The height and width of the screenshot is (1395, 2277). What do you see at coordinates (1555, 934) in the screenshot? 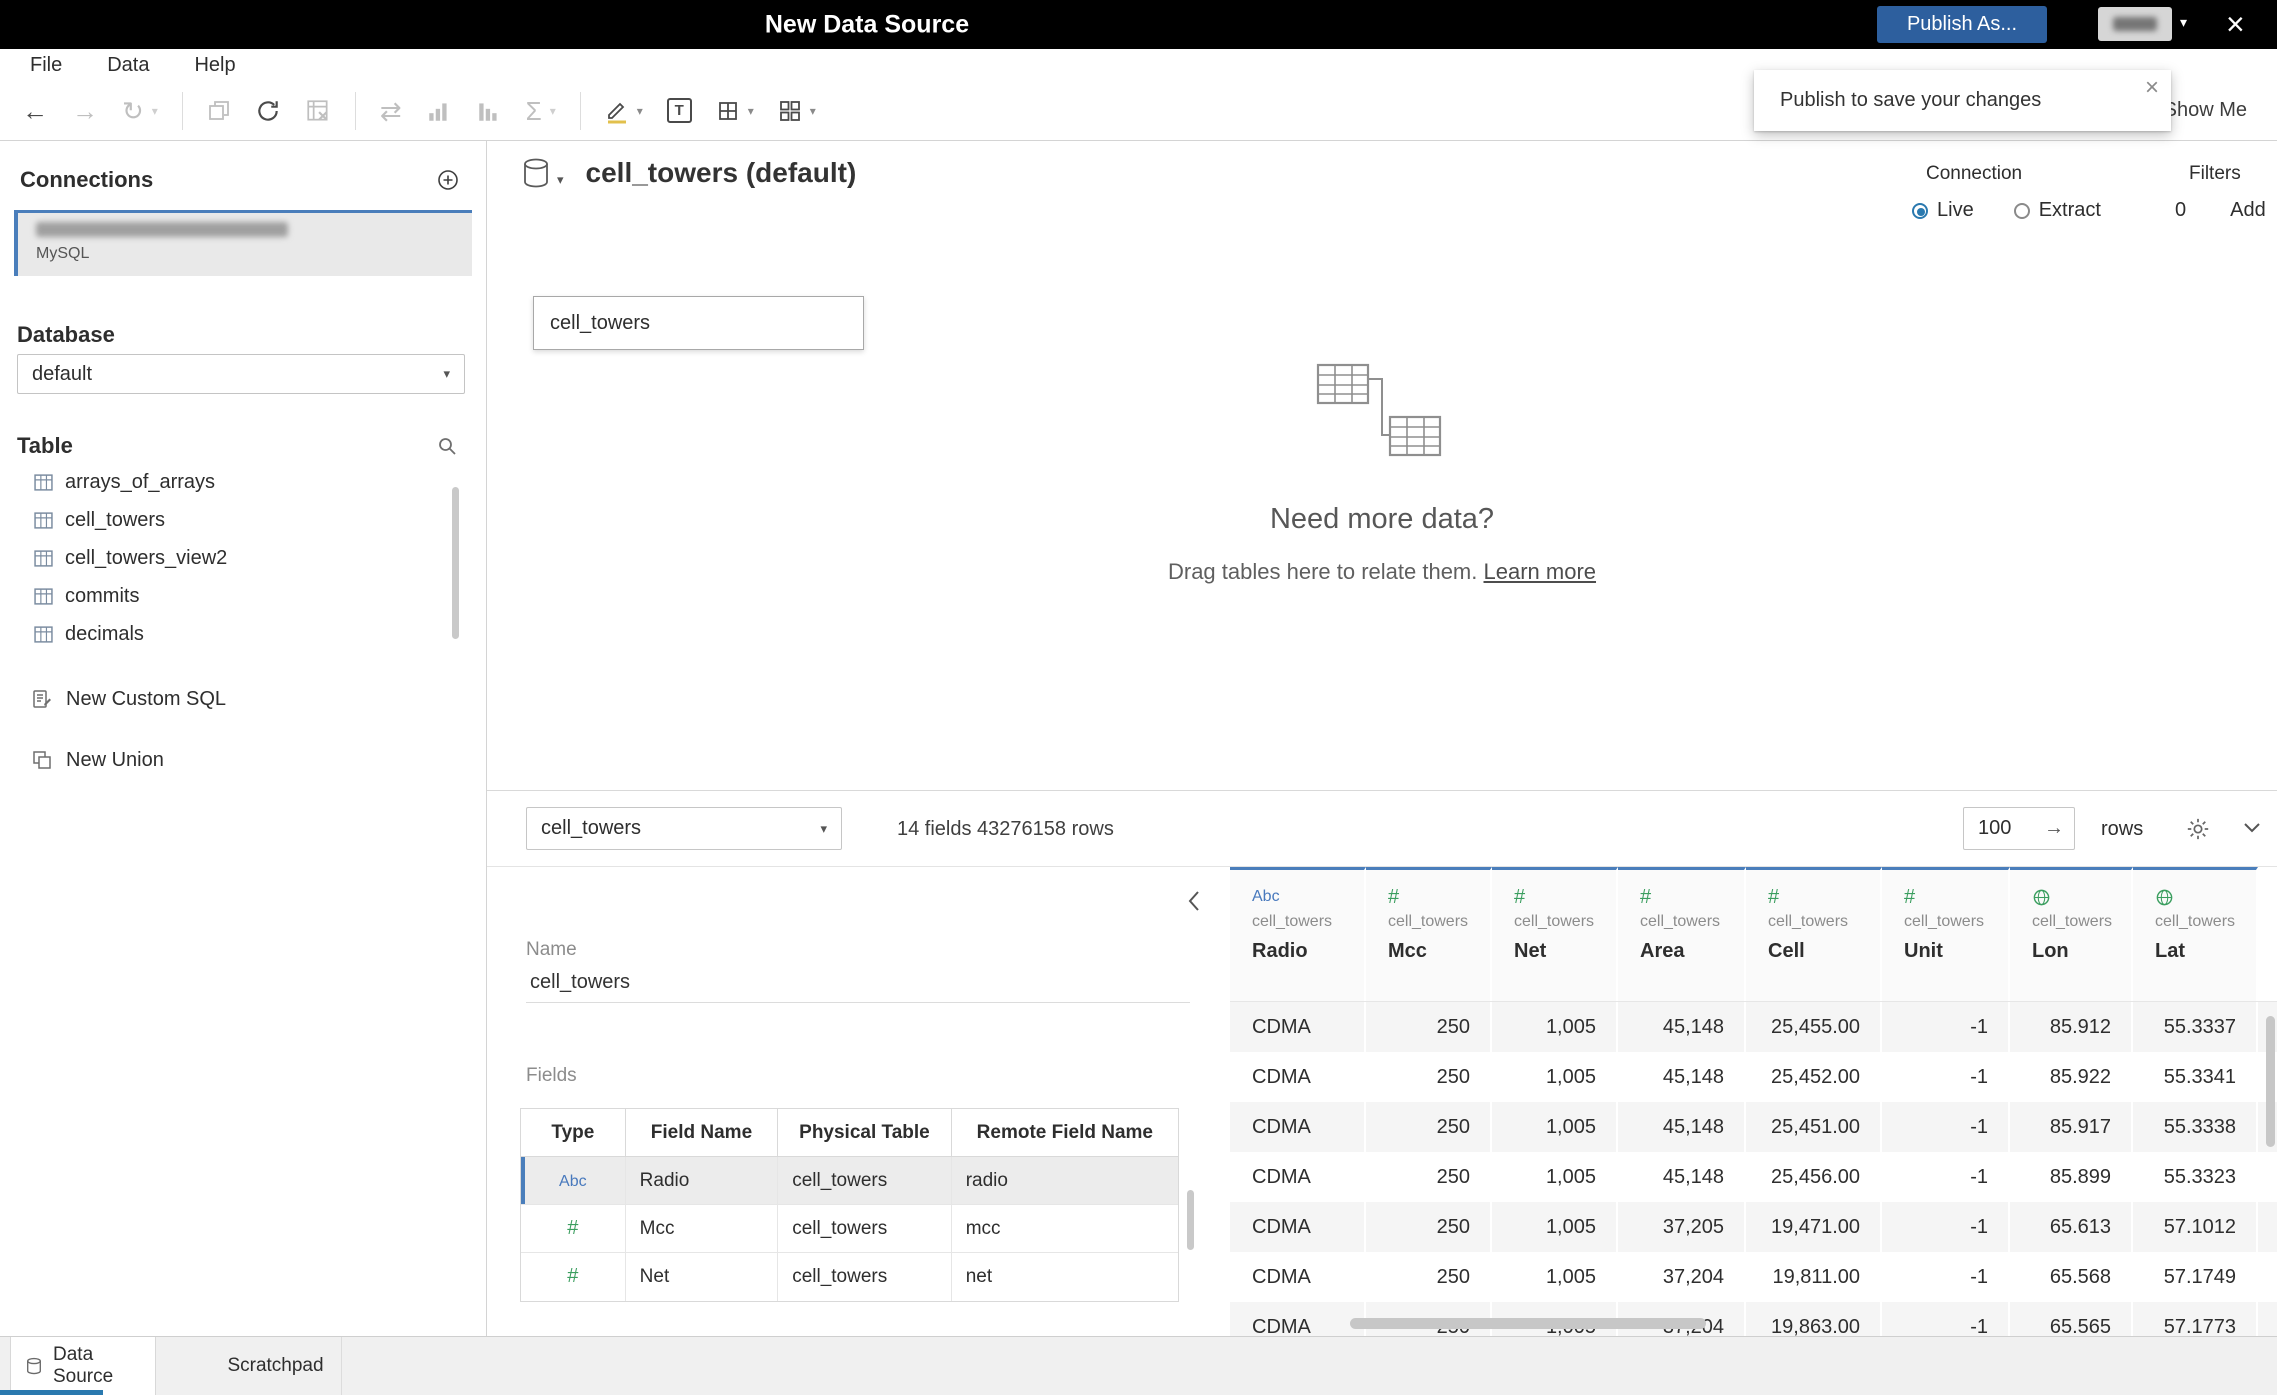
I see `grid-column-header: # cell_towers Net` at bounding box center [1555, 934].